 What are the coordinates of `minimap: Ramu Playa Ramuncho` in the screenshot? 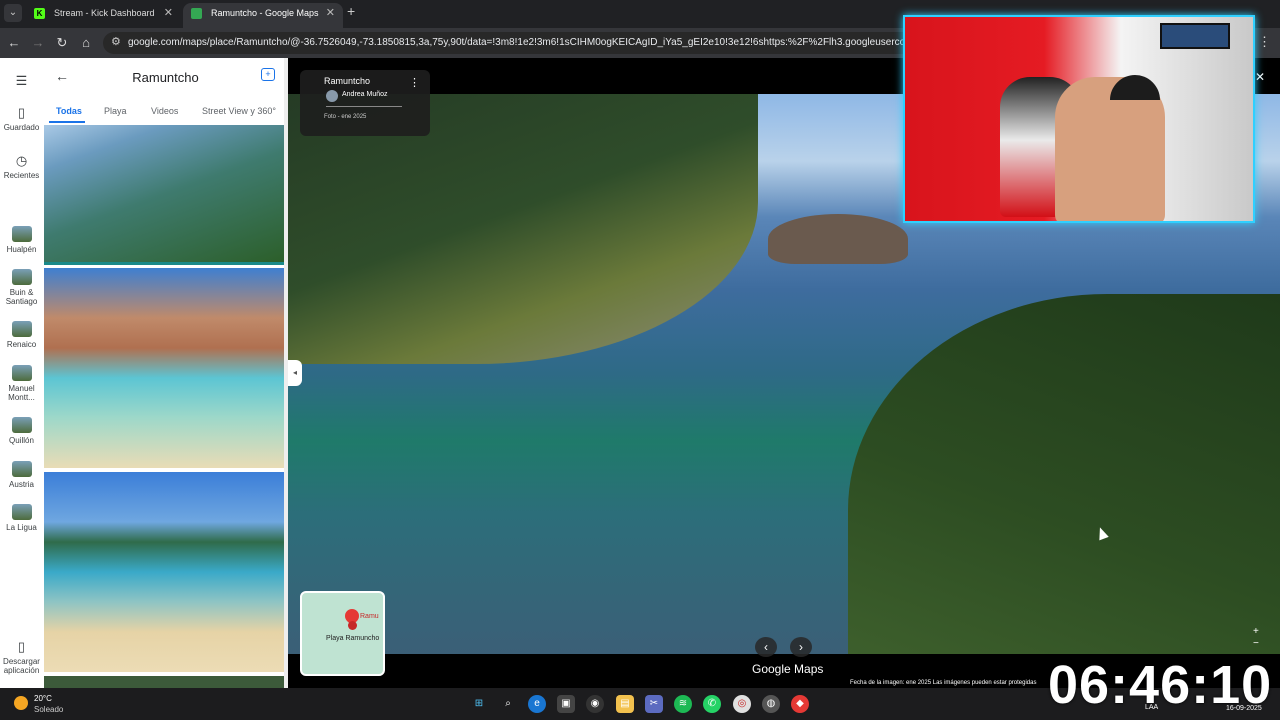 It's located at (342, 633).